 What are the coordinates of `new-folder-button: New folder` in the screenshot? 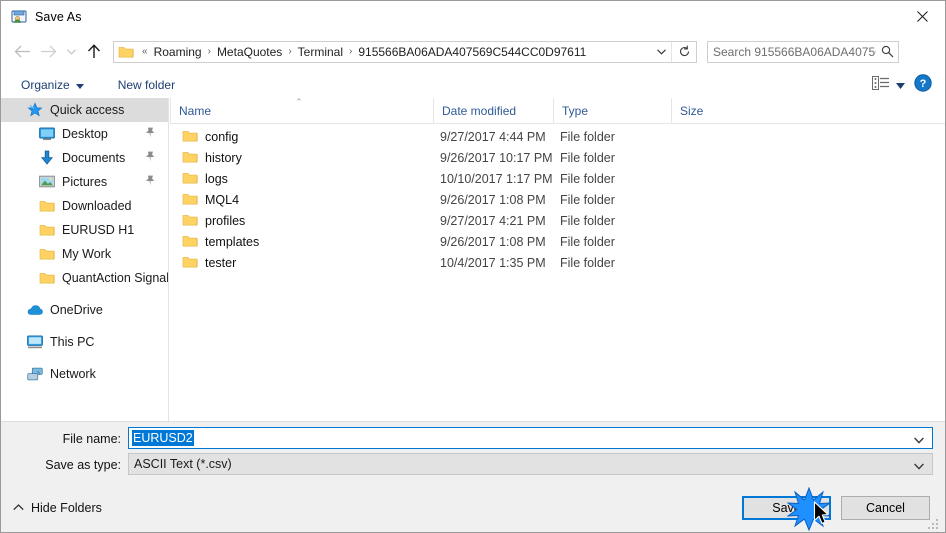 It's located at (146, 85).